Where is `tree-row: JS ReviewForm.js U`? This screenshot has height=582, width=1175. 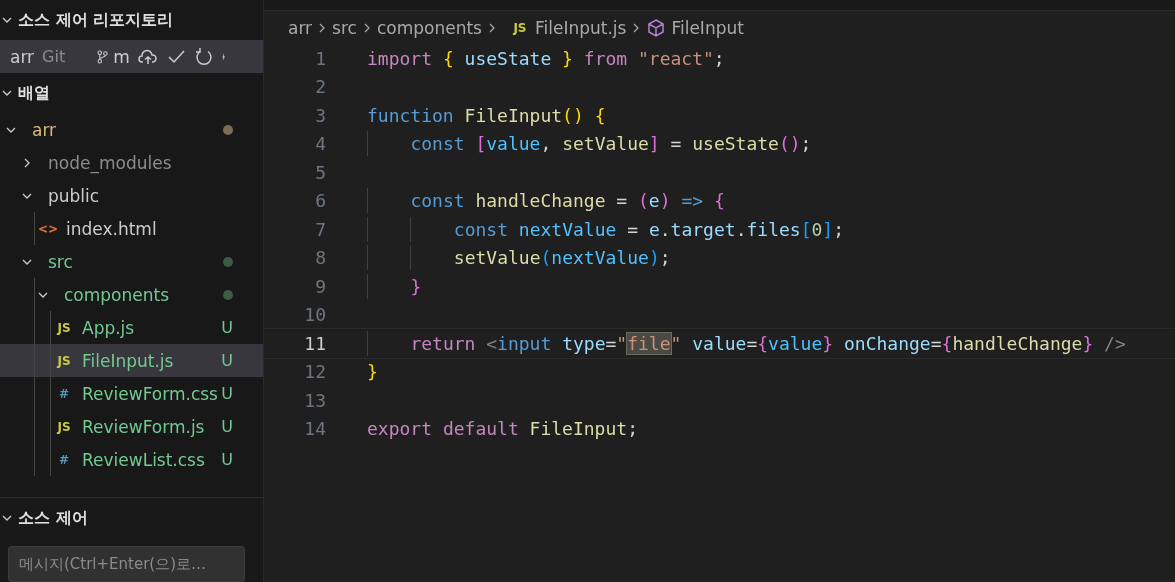 tree-row: JS ReviewForm.js U is located at coordinates (131, 426).